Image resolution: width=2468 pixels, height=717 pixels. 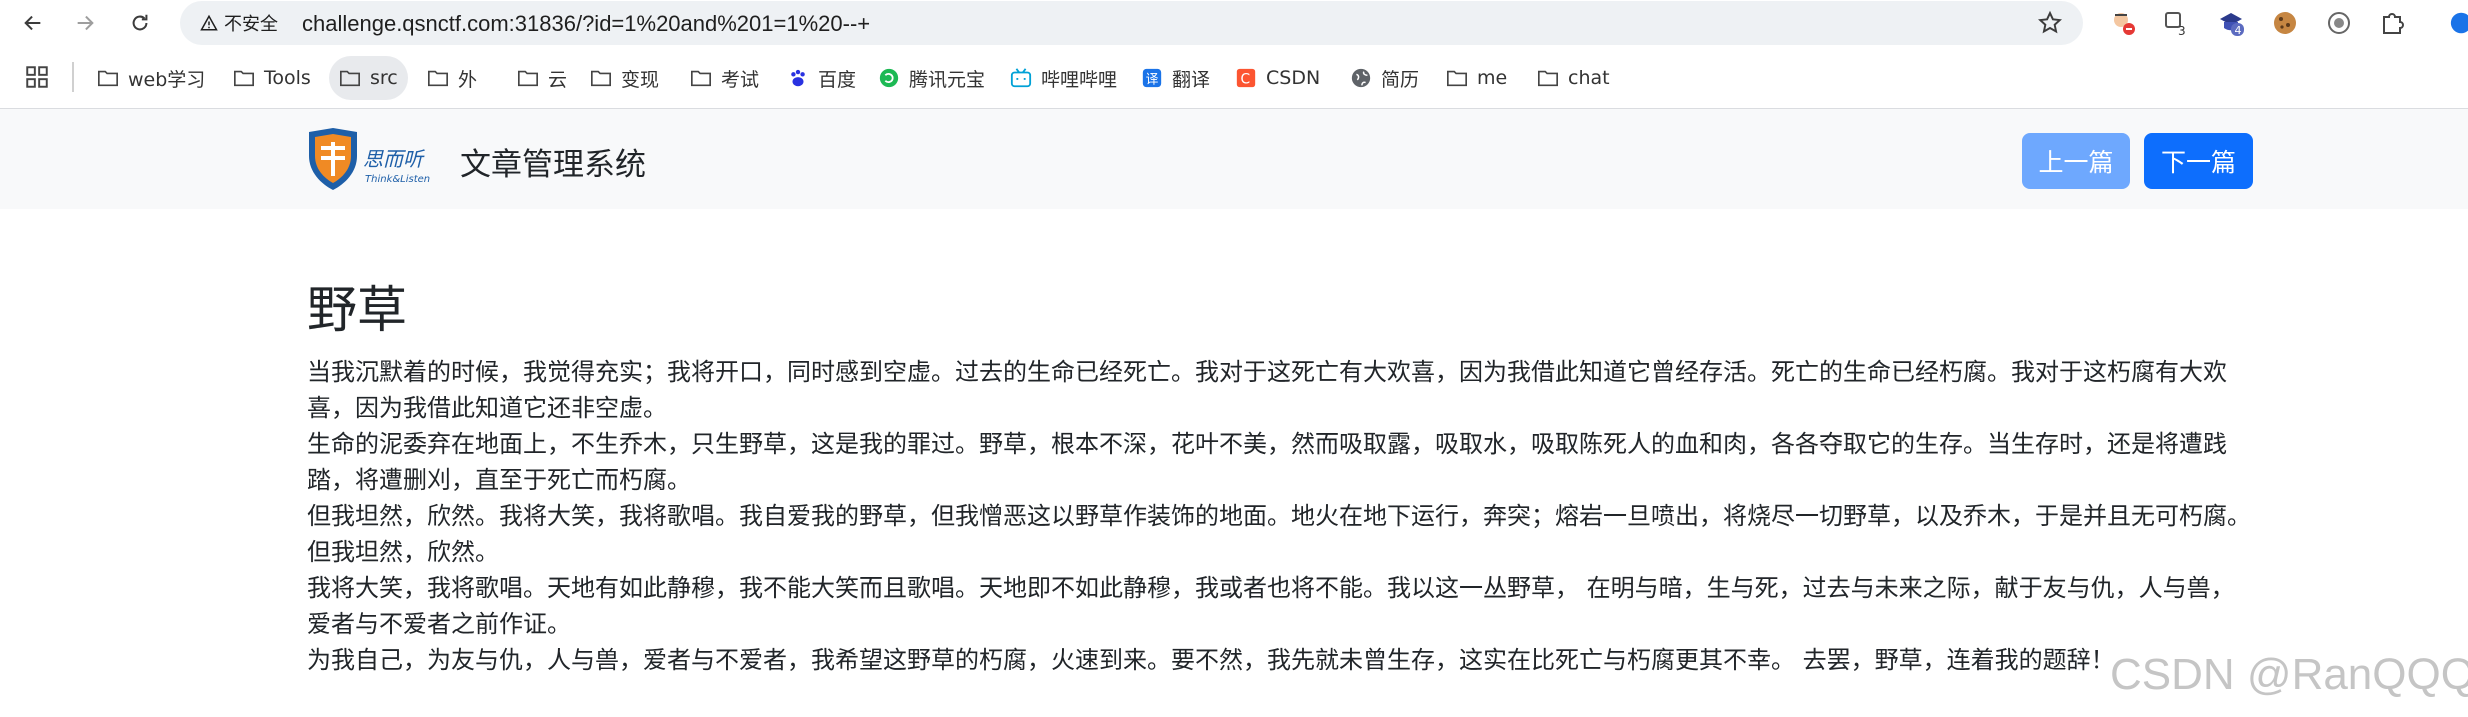 I want to click on bookmark-folder: Tools, so click(x=272, y=78).